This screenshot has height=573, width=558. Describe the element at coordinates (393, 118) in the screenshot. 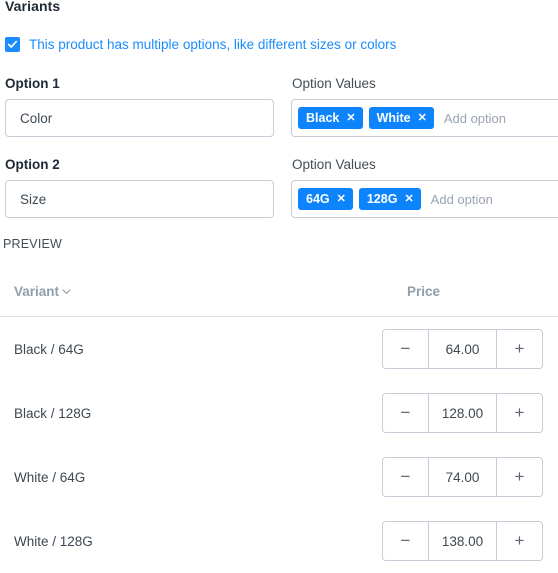

I see `option-value-chip-label: White` at that location.